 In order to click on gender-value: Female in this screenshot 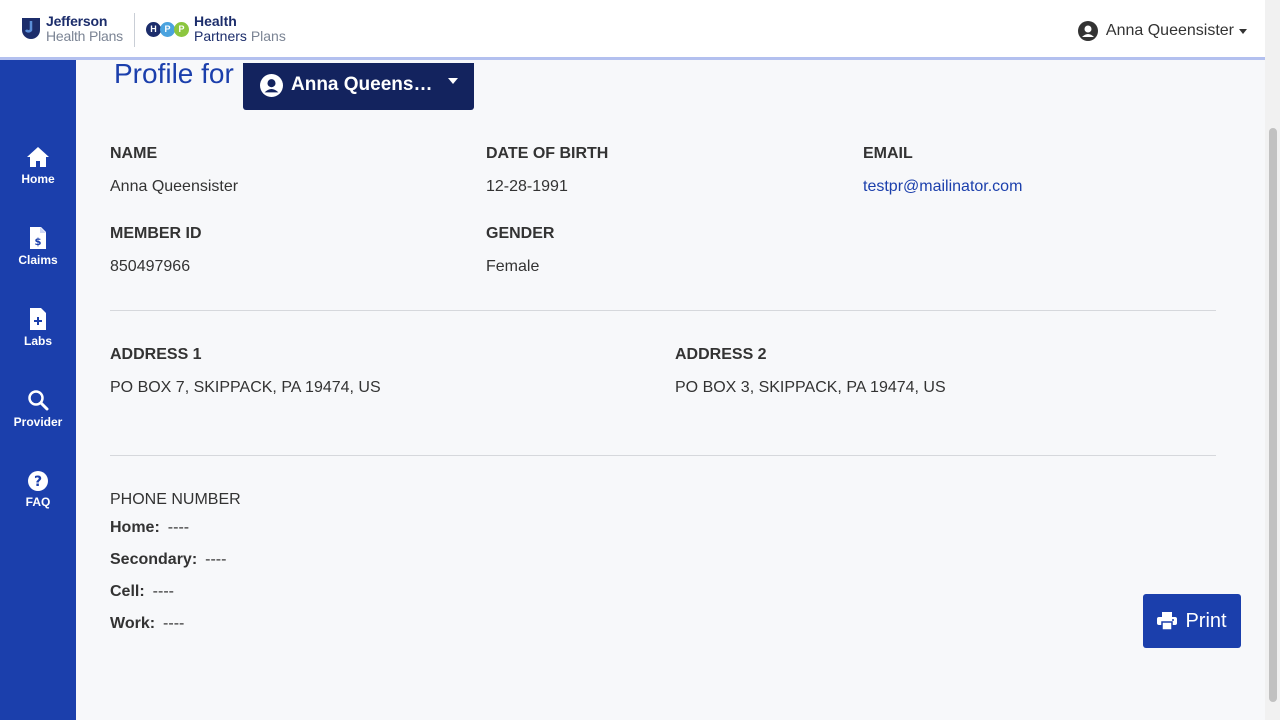, I will do `click(513, 266)`.